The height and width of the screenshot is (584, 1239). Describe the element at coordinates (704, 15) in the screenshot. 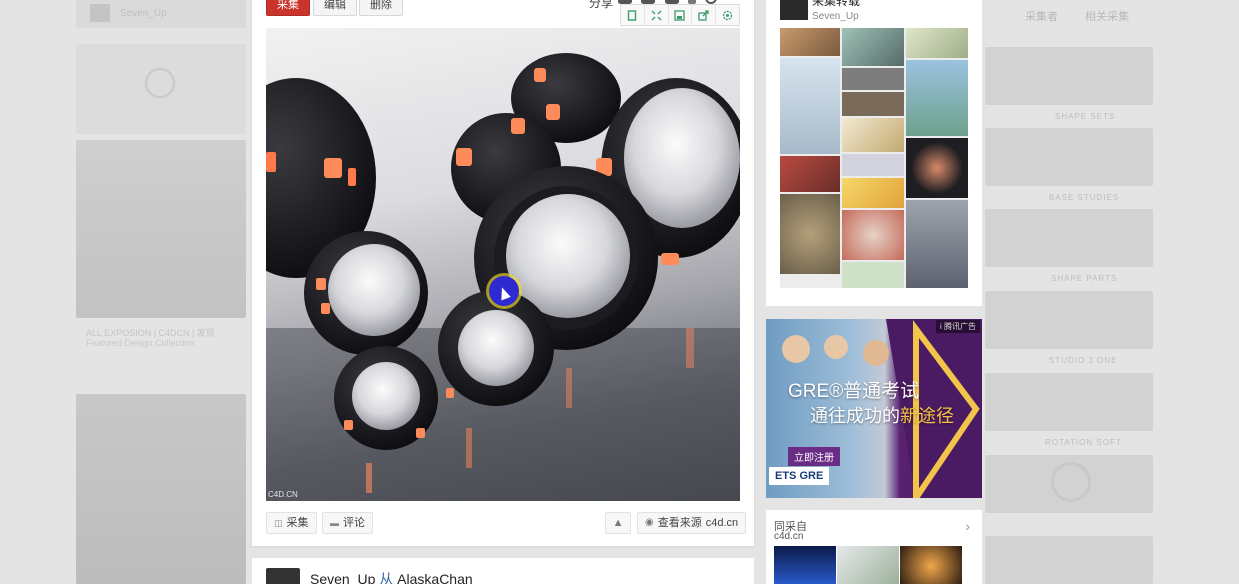

I see `external-link-icon` at that location.